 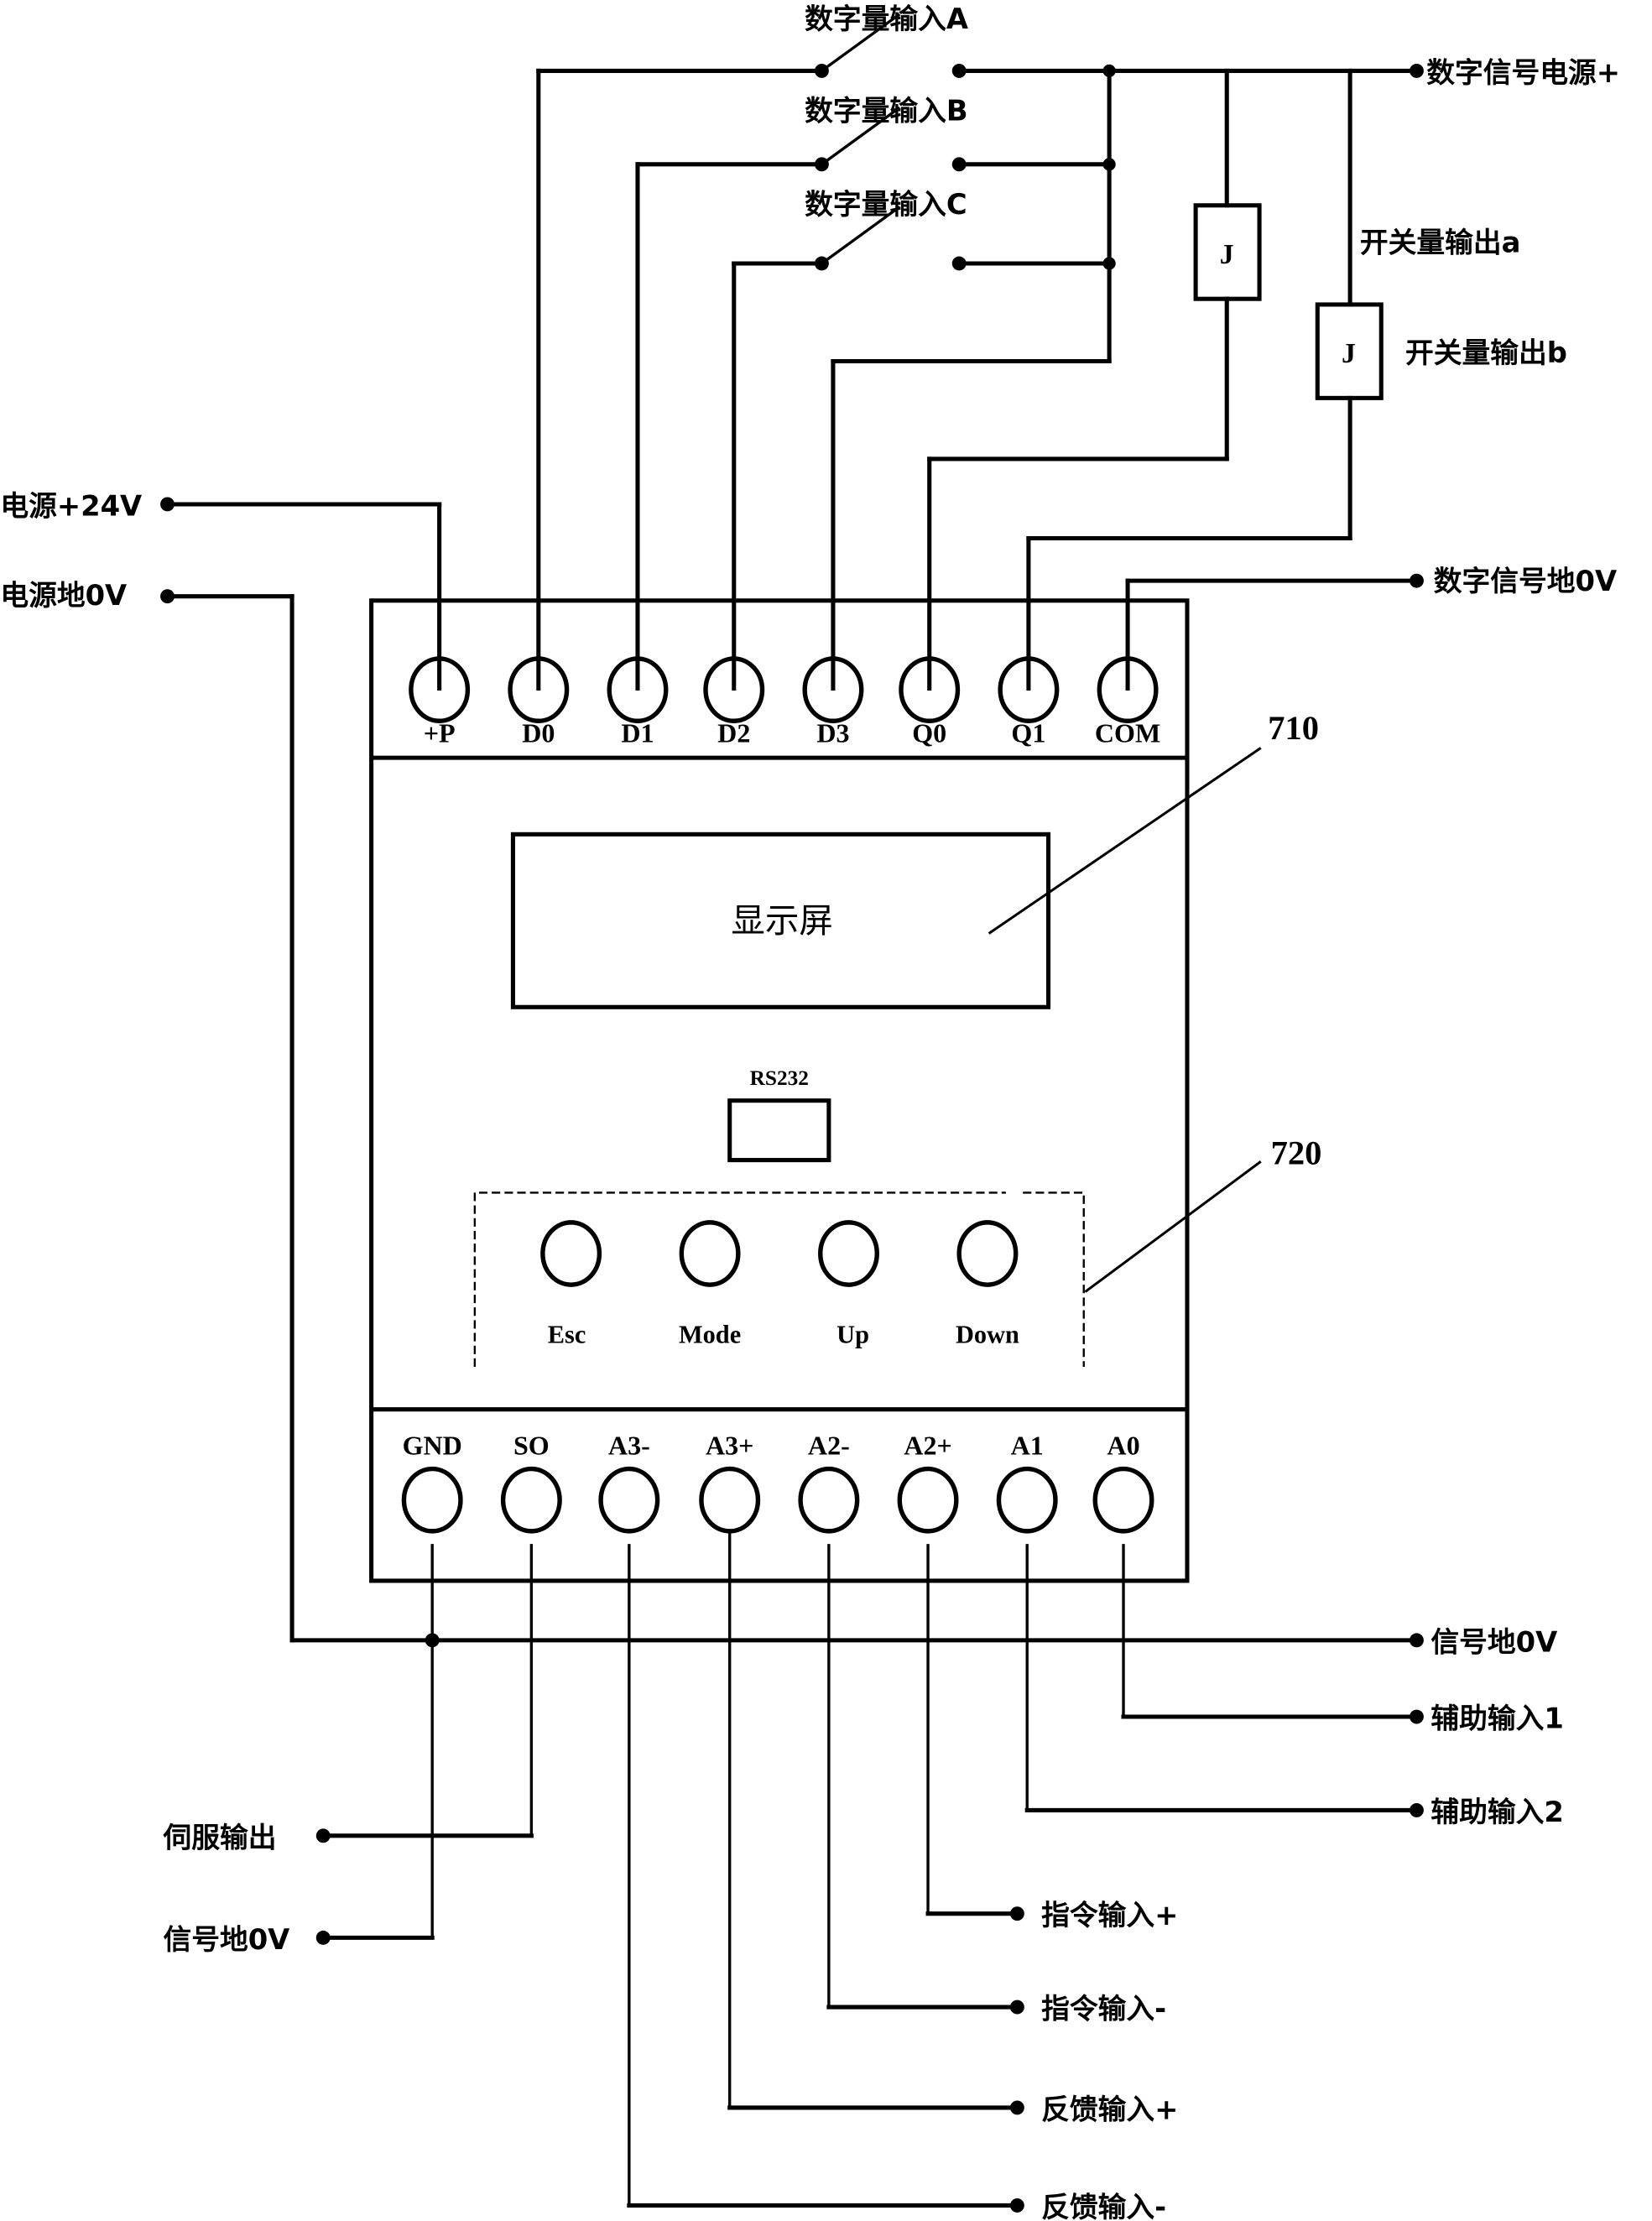 What do you see at coordinates (832, 733) in the screenshot?
I see `terminal-label: D3` at bounding box center [832, 733].